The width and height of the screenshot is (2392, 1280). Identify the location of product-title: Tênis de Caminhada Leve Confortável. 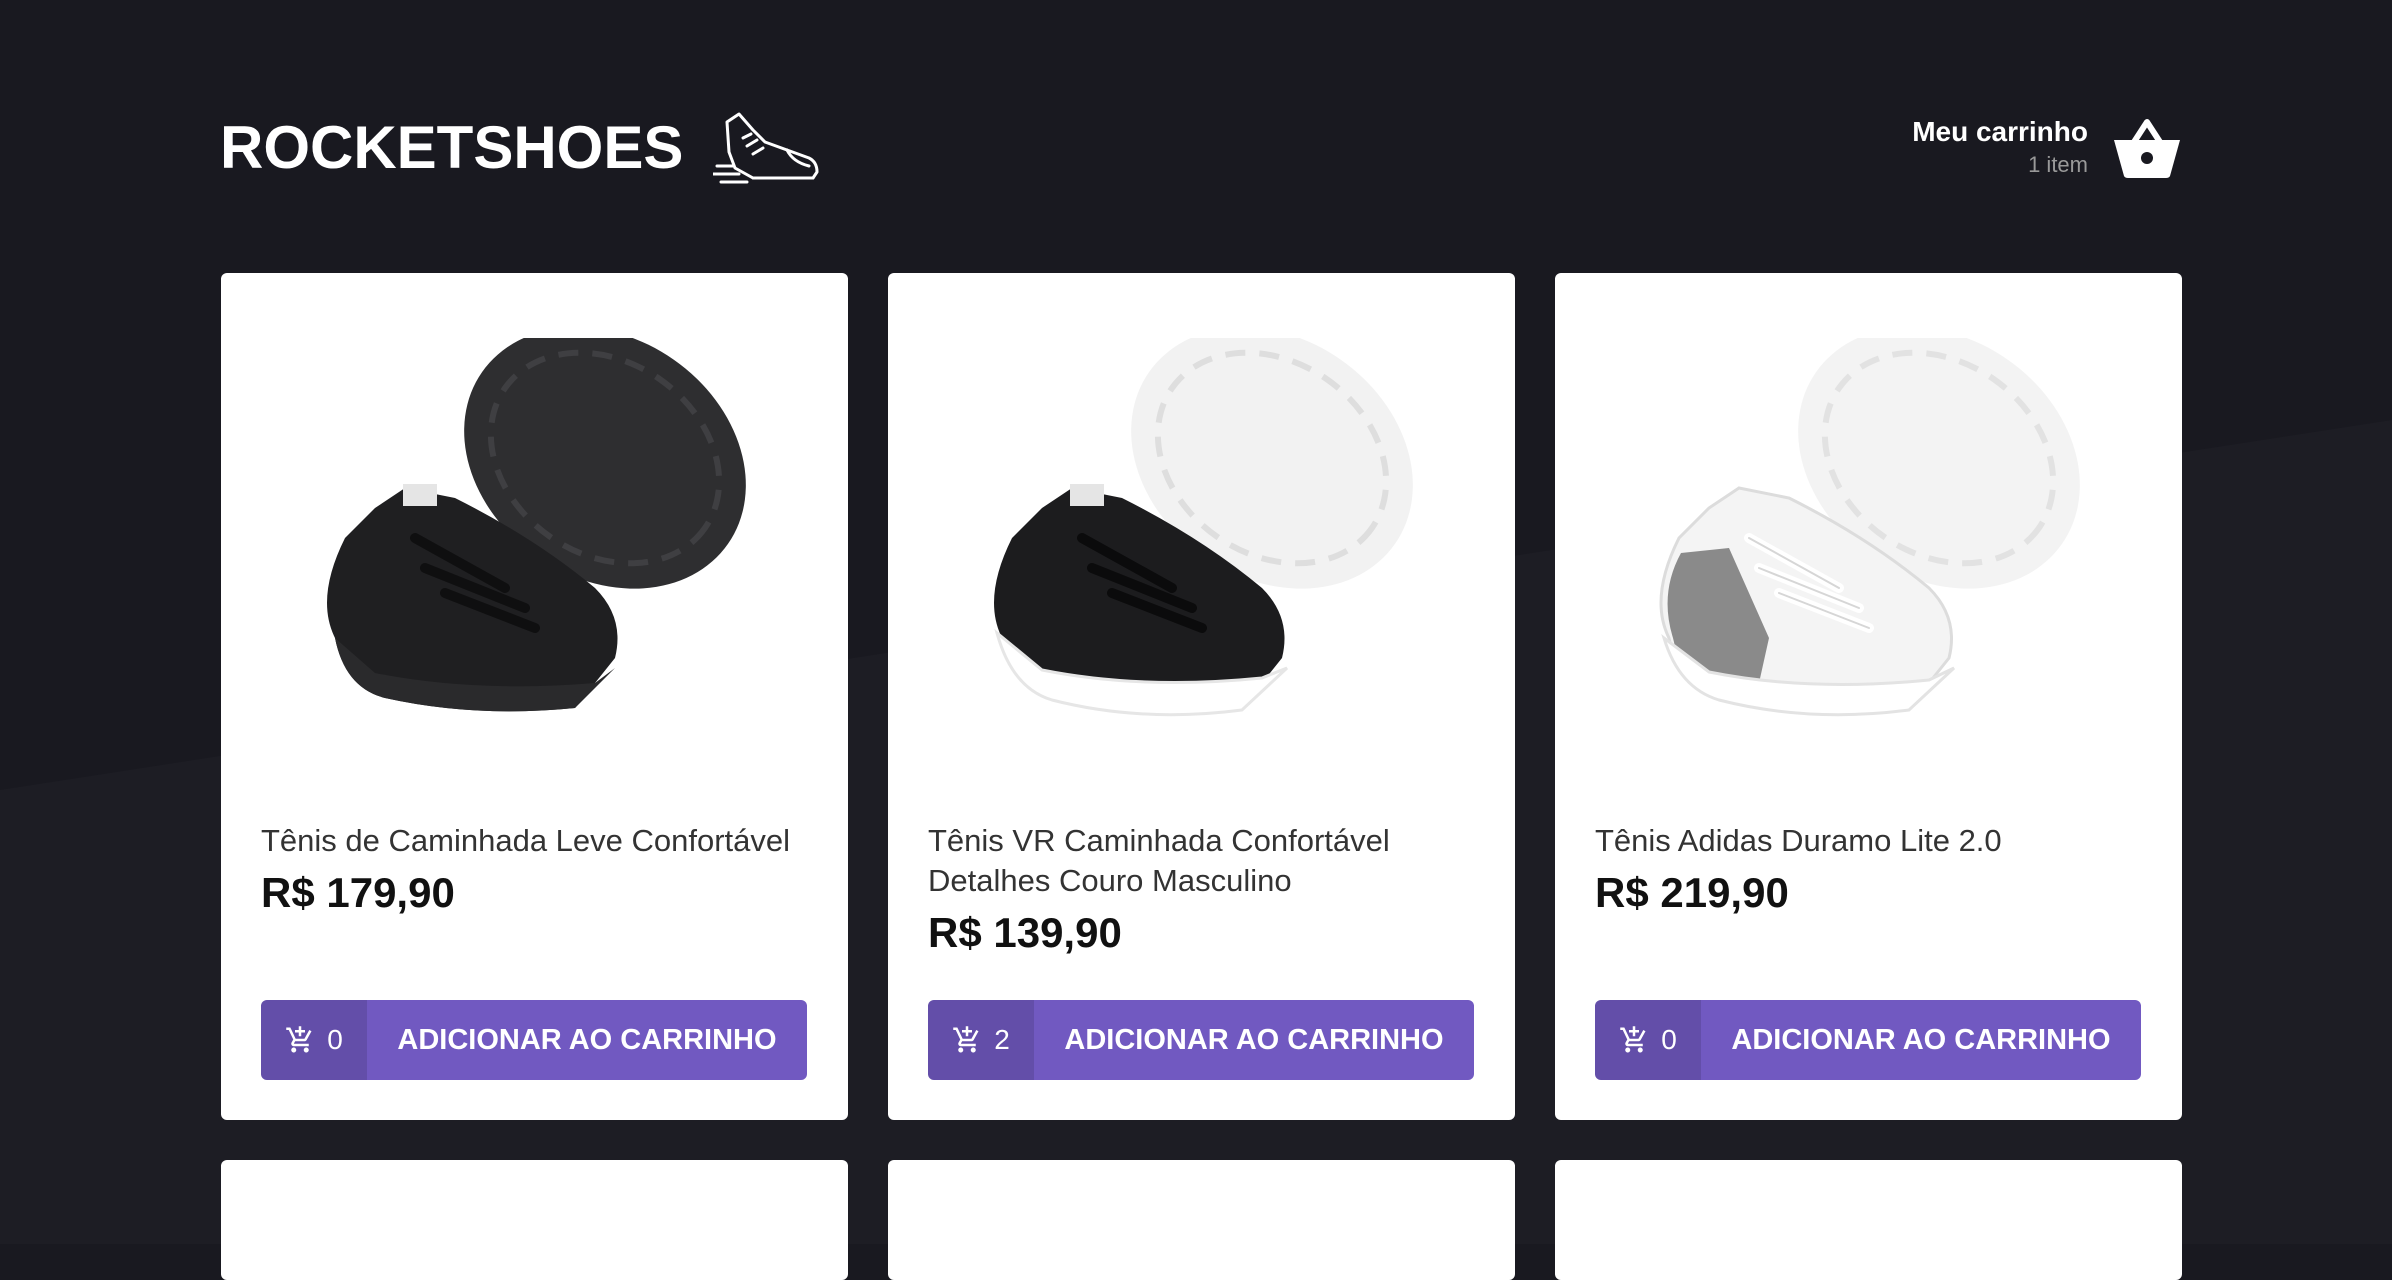
(526, 840).